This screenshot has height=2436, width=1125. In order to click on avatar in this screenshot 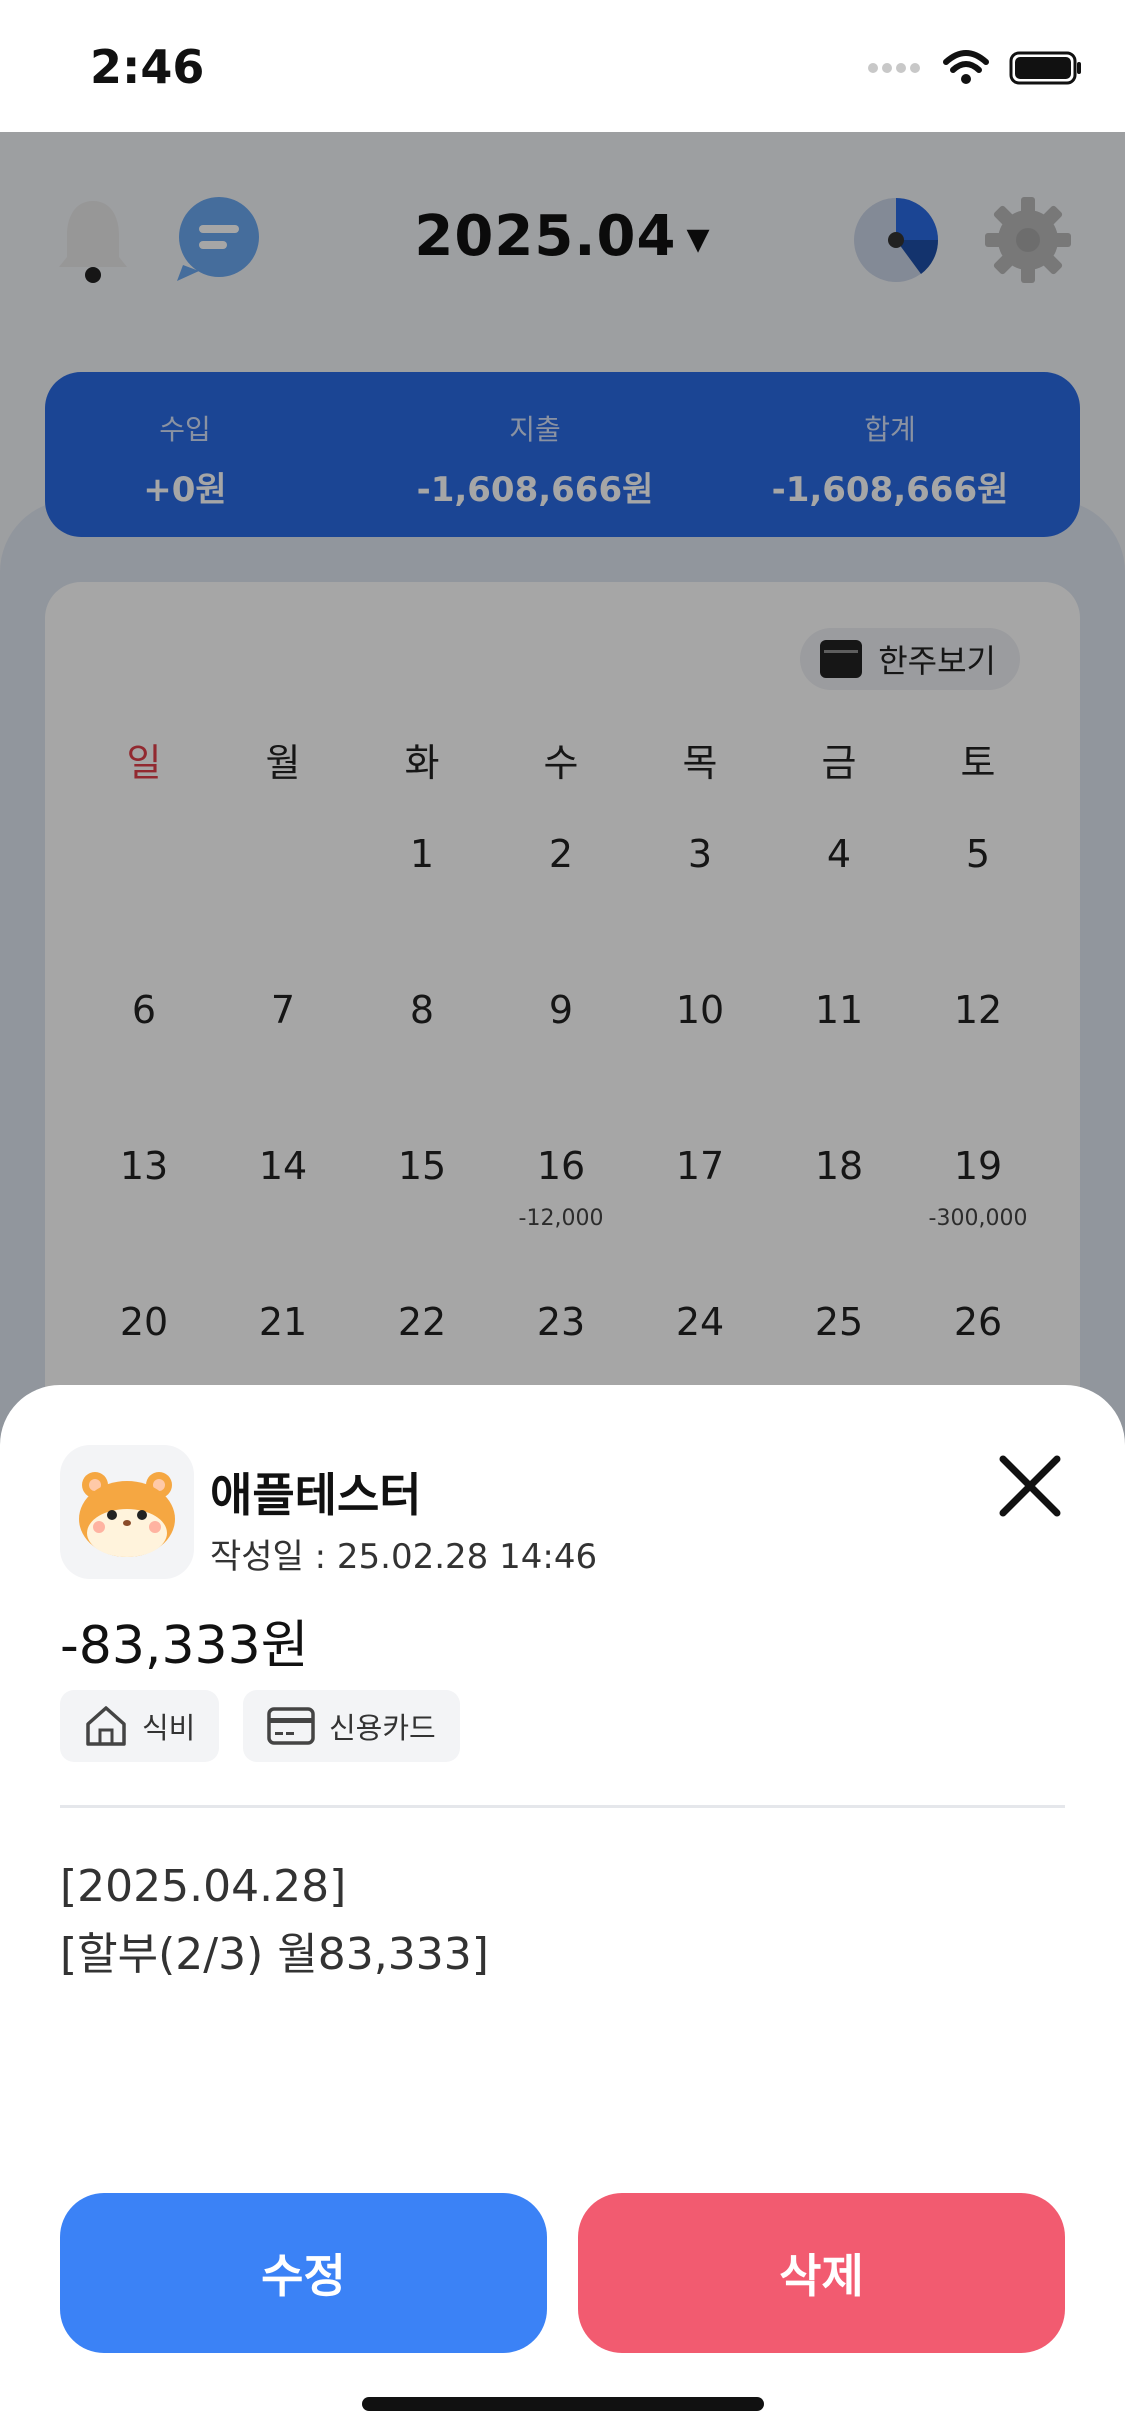, I will do `click(127, 1512)`.